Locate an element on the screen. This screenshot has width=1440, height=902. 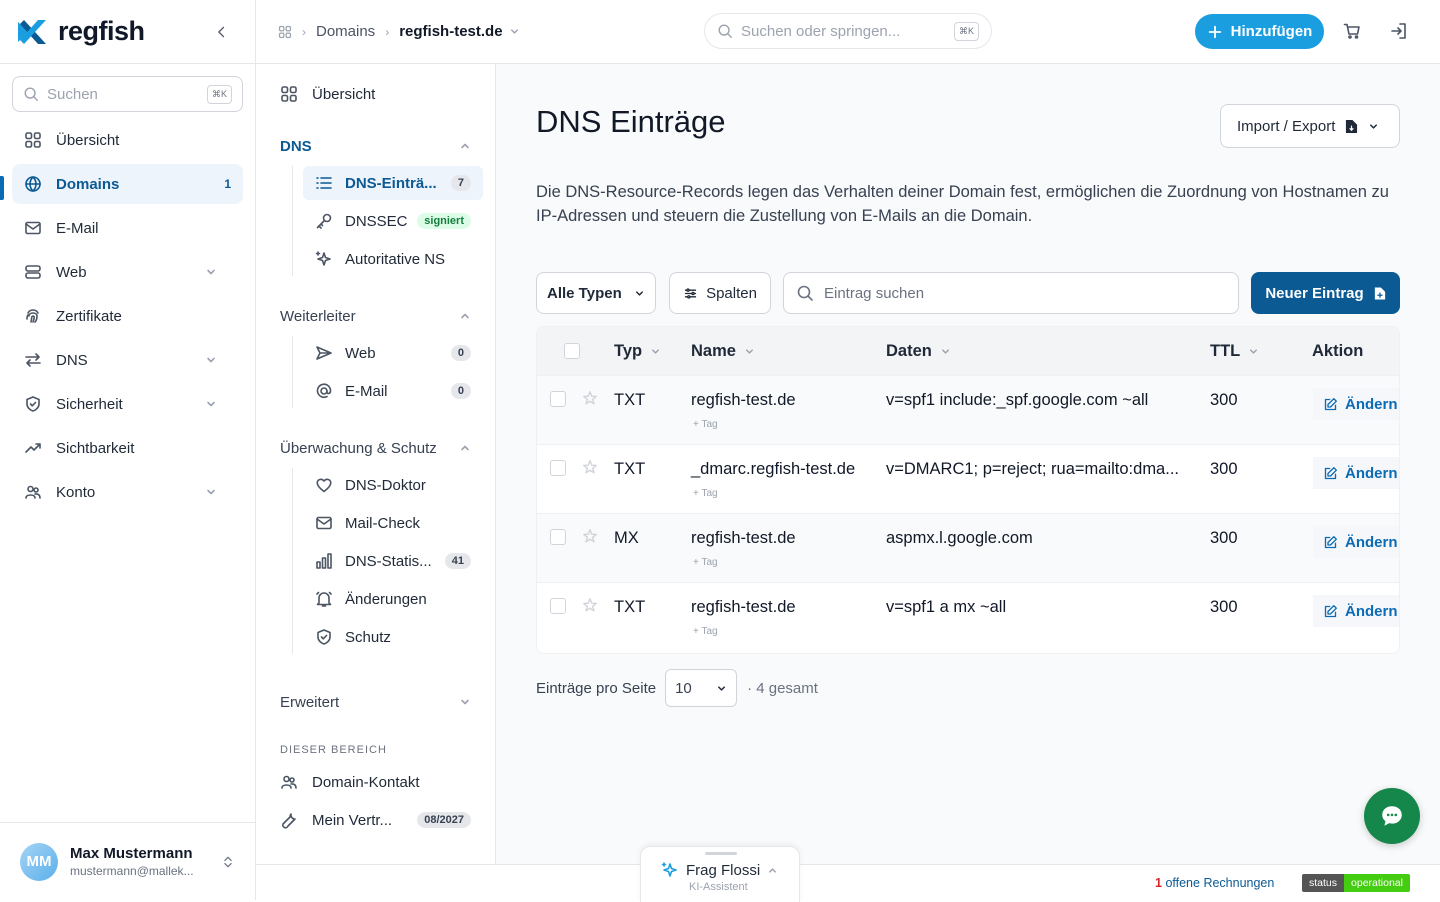
mail-icon is located at coordinates (33, 228).